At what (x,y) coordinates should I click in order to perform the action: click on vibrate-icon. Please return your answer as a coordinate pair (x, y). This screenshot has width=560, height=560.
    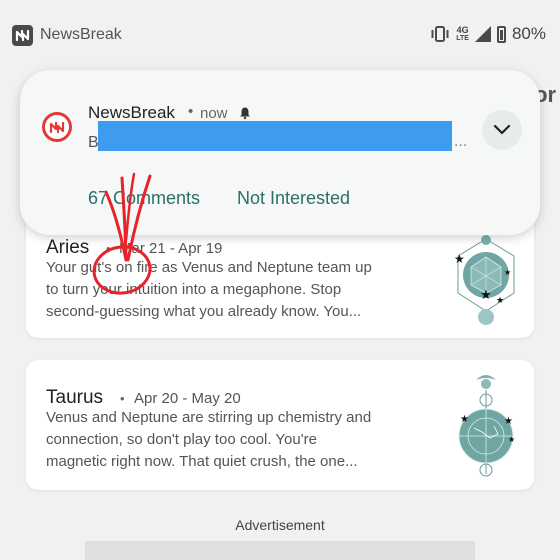
    Looking at the image, I should click on (440, 34).